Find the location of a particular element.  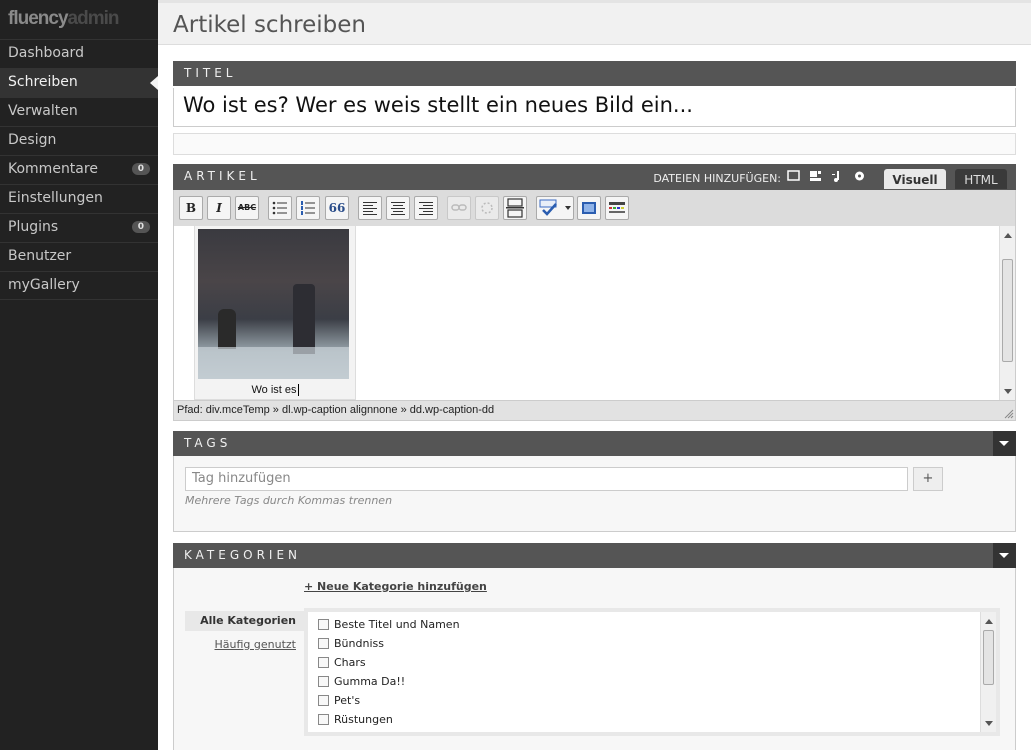

page-title: Artikel schreiben is located at coordinates (269, 25).